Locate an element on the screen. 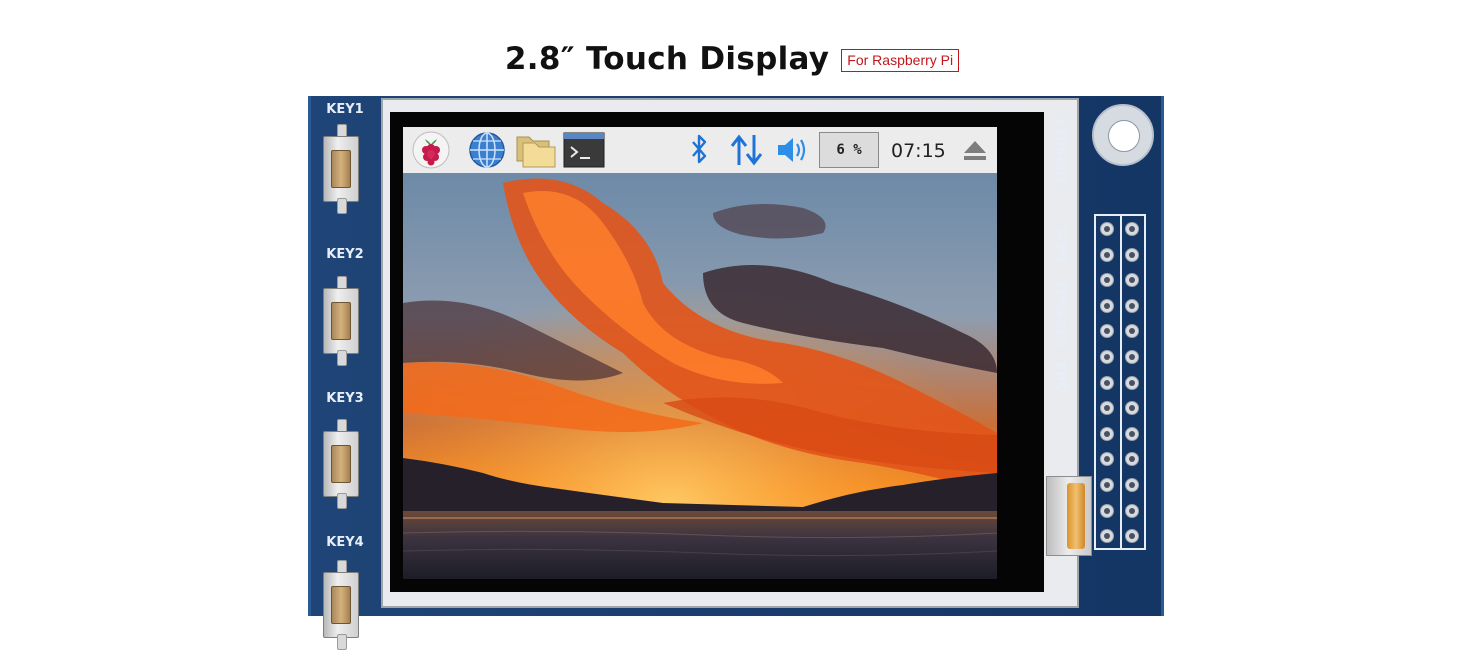 The height and width of the screenshot is (650, 1464). key2-label: KEY2 is located at coordinates (345, 254).